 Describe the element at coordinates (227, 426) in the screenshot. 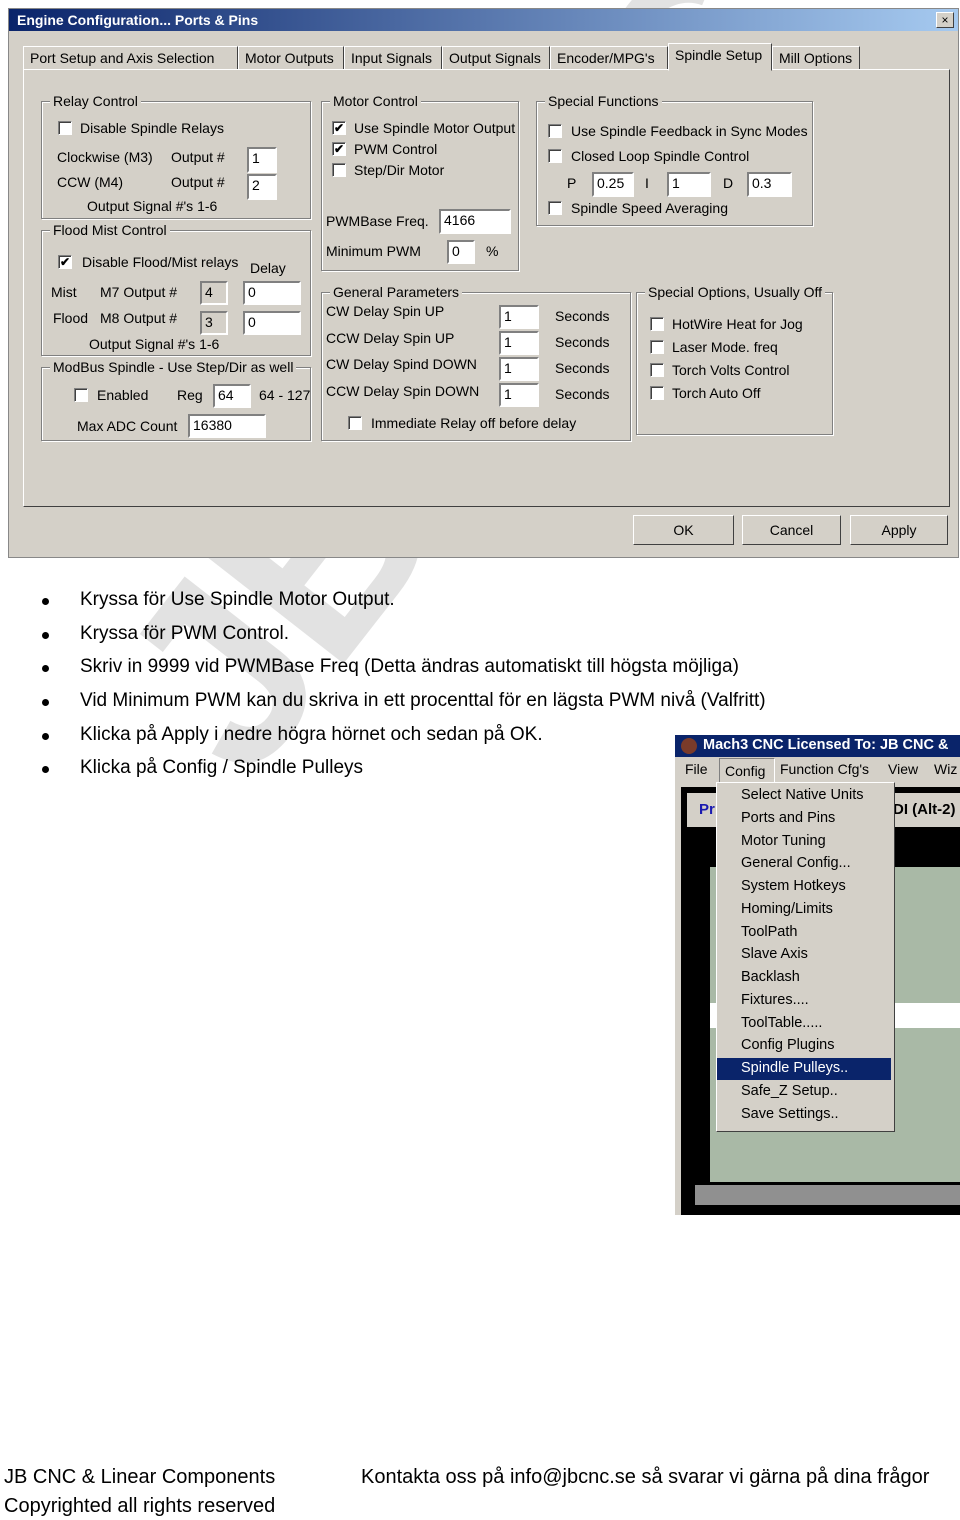

I see `max-adc-field: 16380` at that location.